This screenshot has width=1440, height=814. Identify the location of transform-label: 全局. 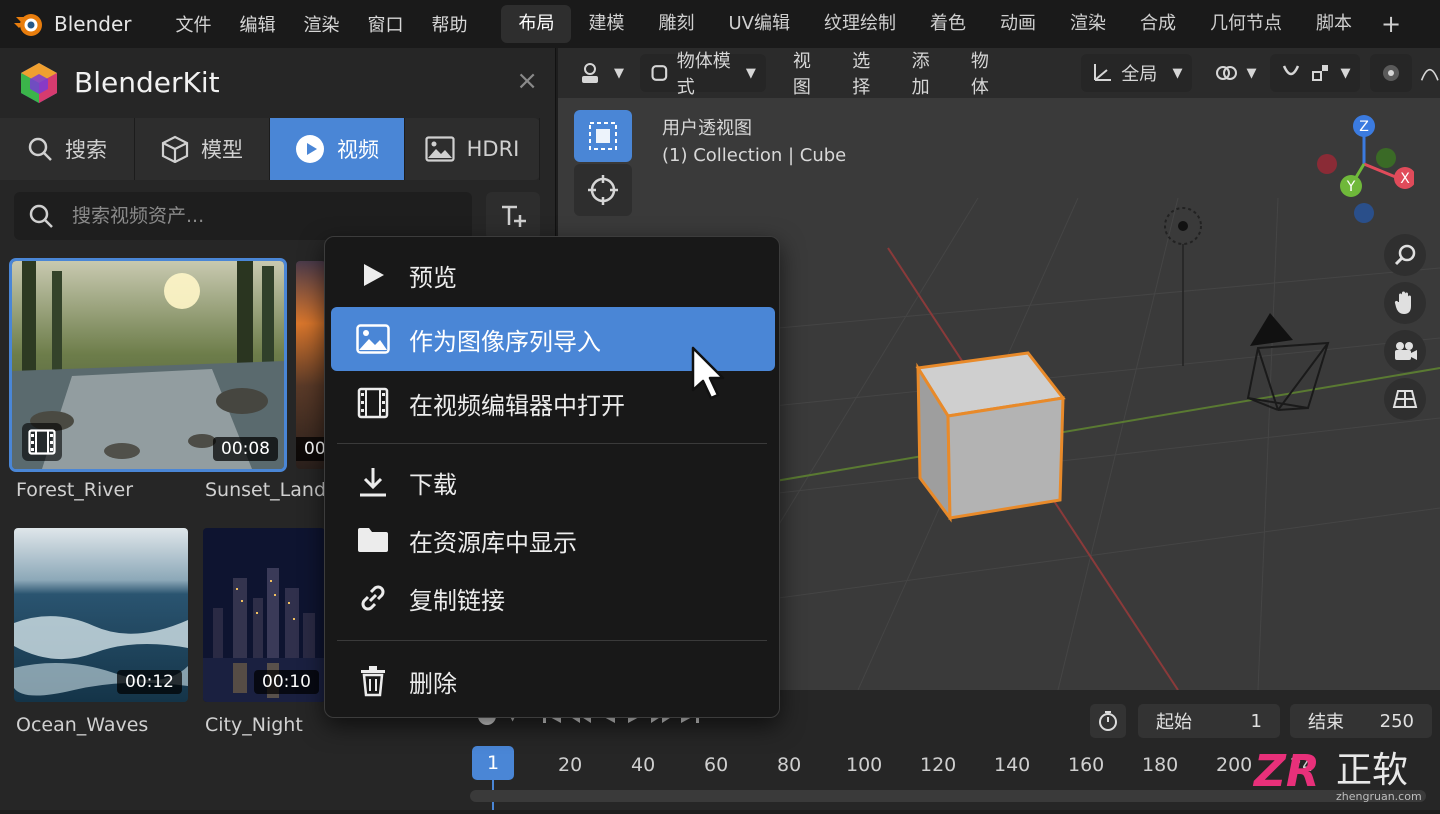
(1139, 74).